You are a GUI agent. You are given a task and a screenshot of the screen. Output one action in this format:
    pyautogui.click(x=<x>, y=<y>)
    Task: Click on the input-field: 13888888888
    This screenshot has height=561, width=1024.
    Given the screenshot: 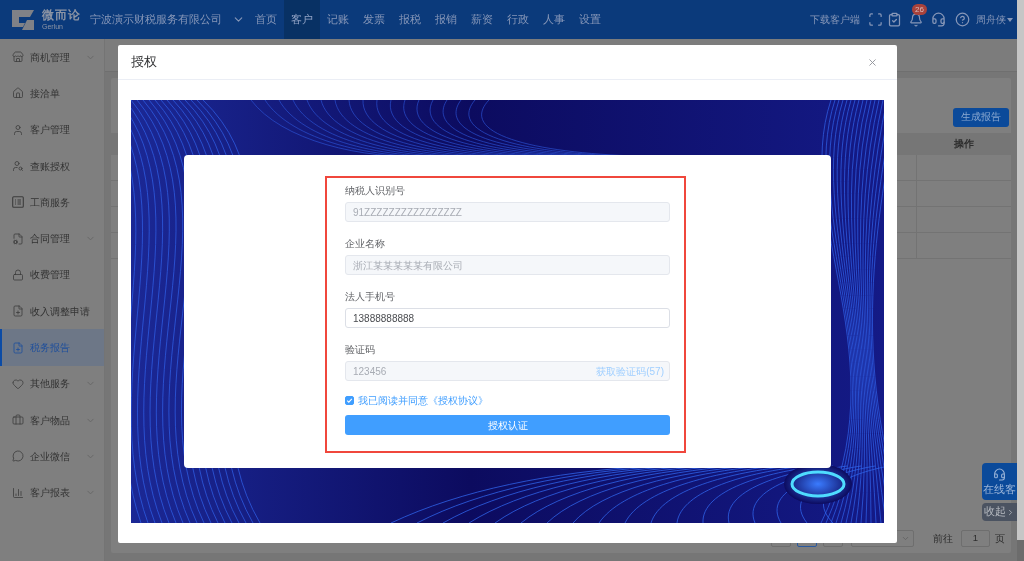 What is the action you would take?
    pyautogui.click(x=507, y=318)
    